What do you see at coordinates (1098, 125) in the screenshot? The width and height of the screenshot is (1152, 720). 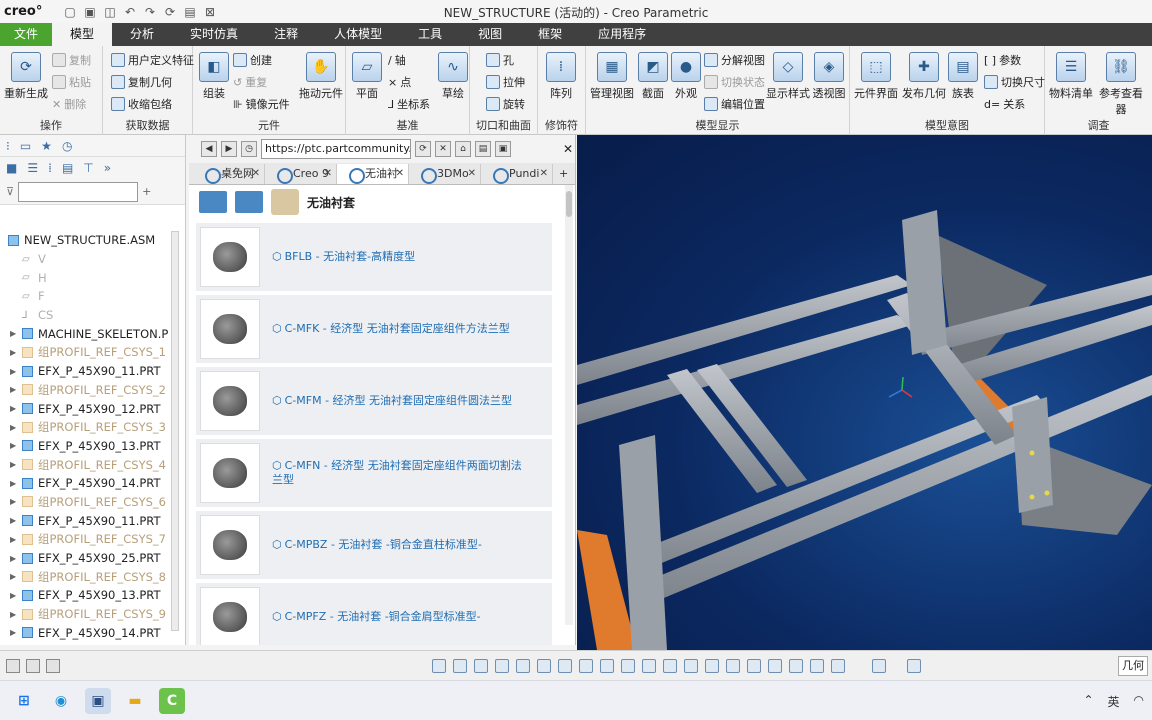 I see `group-label-investigate: 调查` at bounding box center [1098, 125].